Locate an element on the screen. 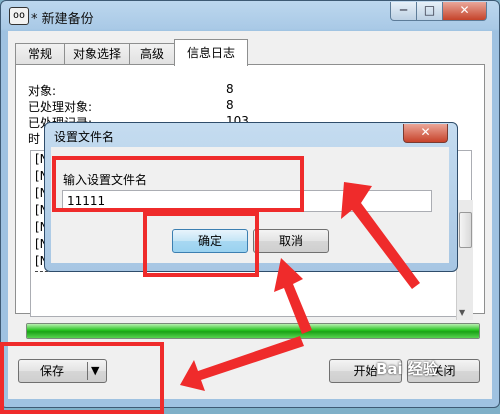 The width and height of the screenshot is (500, 414). annotation-arrow-to-ok is located at coordinates (293, 296).